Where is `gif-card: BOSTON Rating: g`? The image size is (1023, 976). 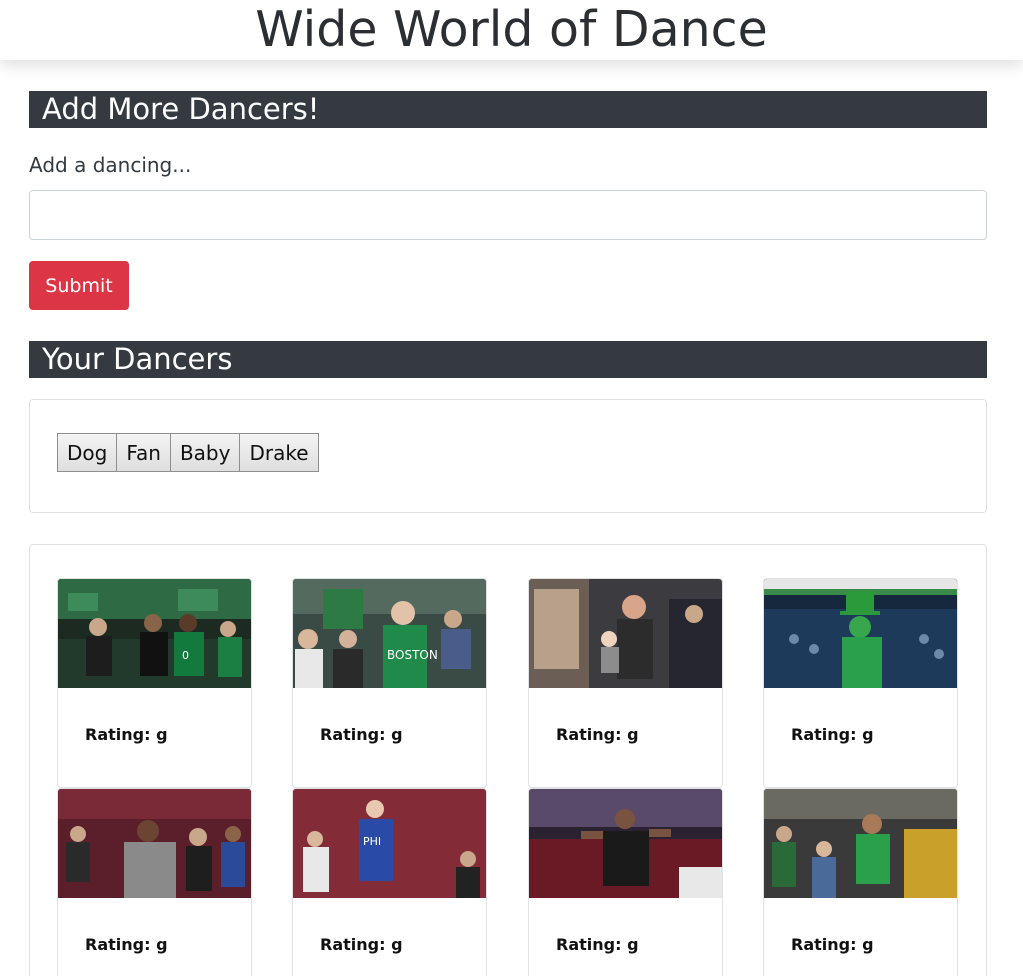 gif-card: BOSTON Rating: g is located at coordinates (389, 683).